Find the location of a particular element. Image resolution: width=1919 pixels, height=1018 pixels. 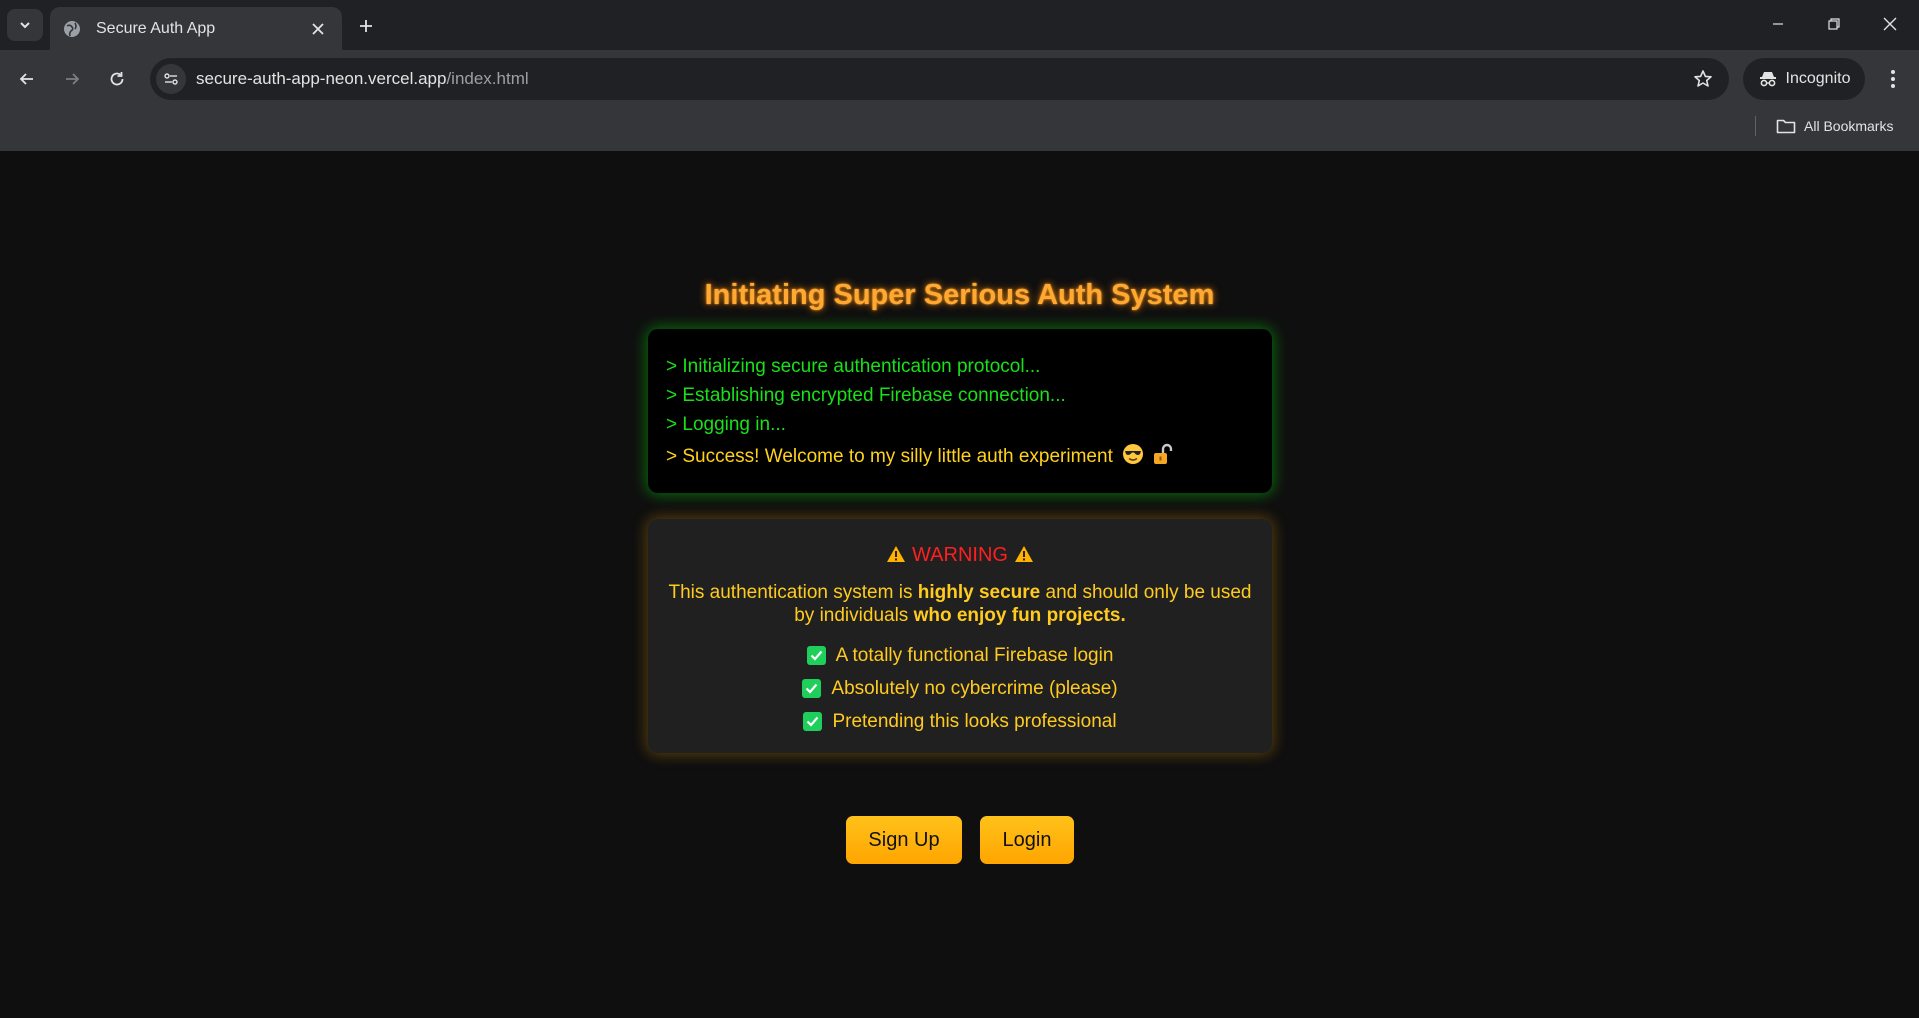

reload-icon is located at coordinates (117, 79).